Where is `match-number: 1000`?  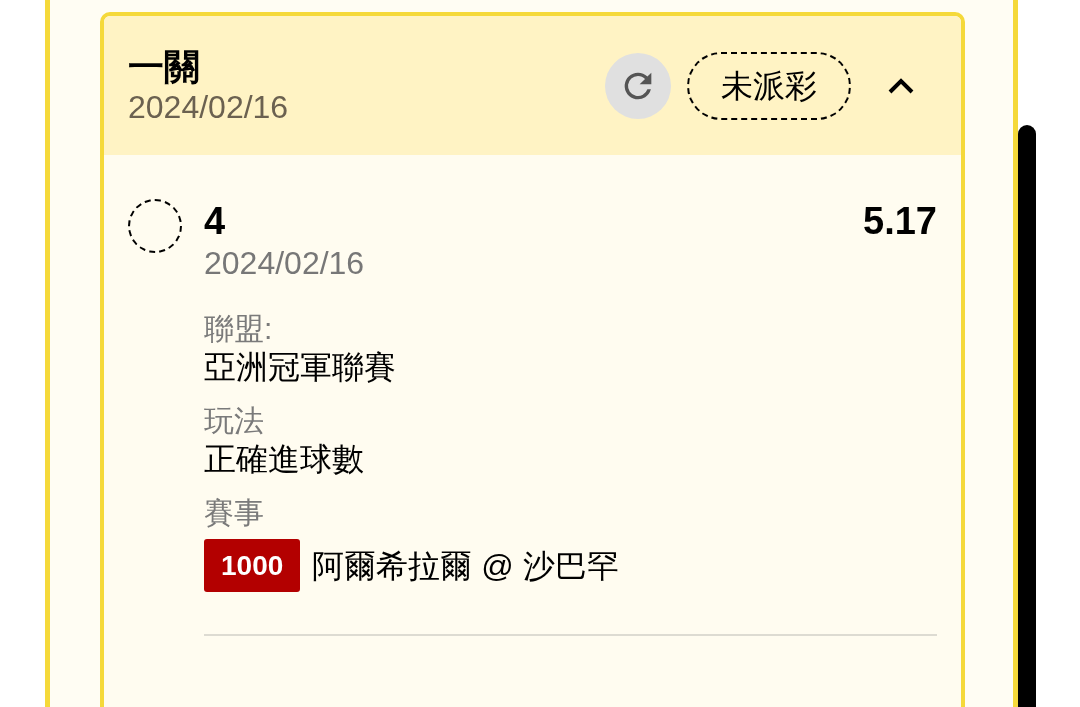
match-number: 1000 is located at coordinates (252, 565).